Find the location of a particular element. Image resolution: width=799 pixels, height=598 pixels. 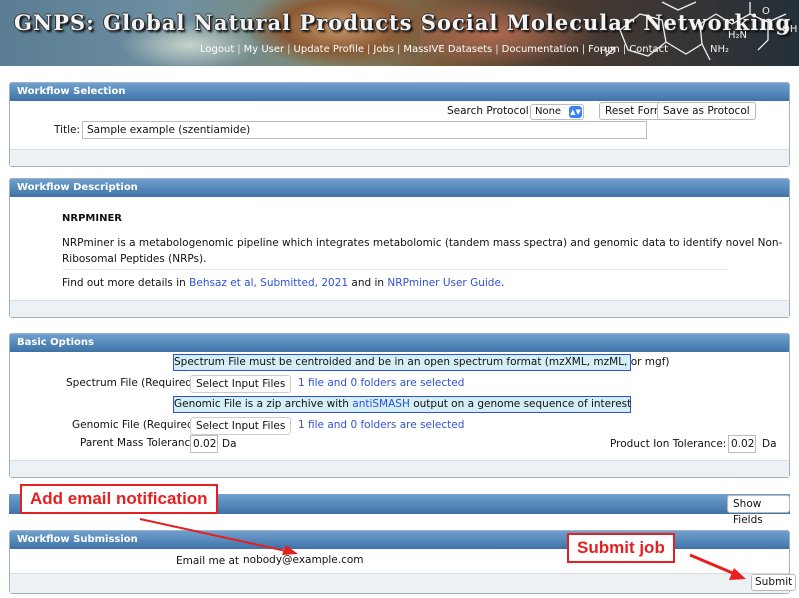

molecule-label-o: O is located at coordinates (766, 11).